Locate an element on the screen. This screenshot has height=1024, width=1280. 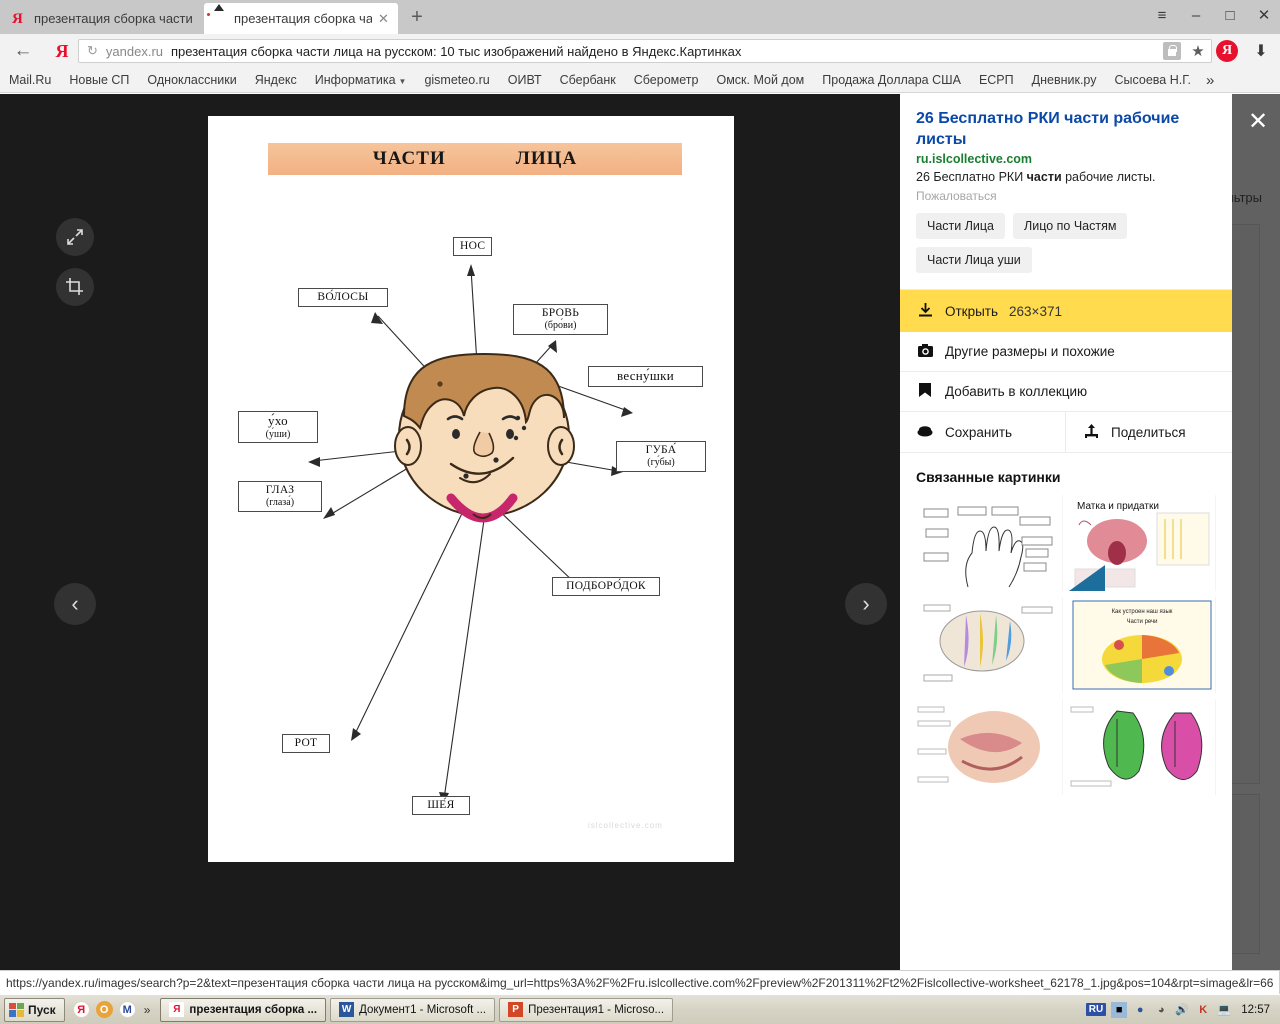
start-button: Пуск is located at coordinates (34, 1009).